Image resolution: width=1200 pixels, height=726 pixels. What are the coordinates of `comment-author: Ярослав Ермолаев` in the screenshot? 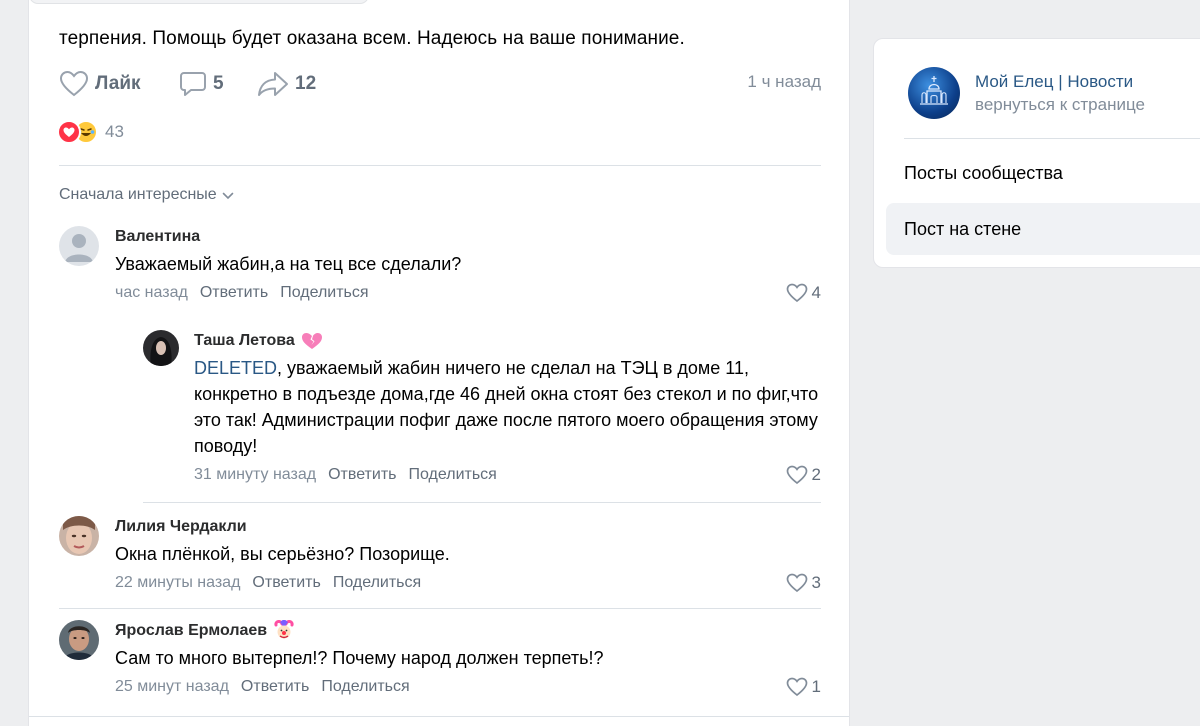 It's located at (468, 631).